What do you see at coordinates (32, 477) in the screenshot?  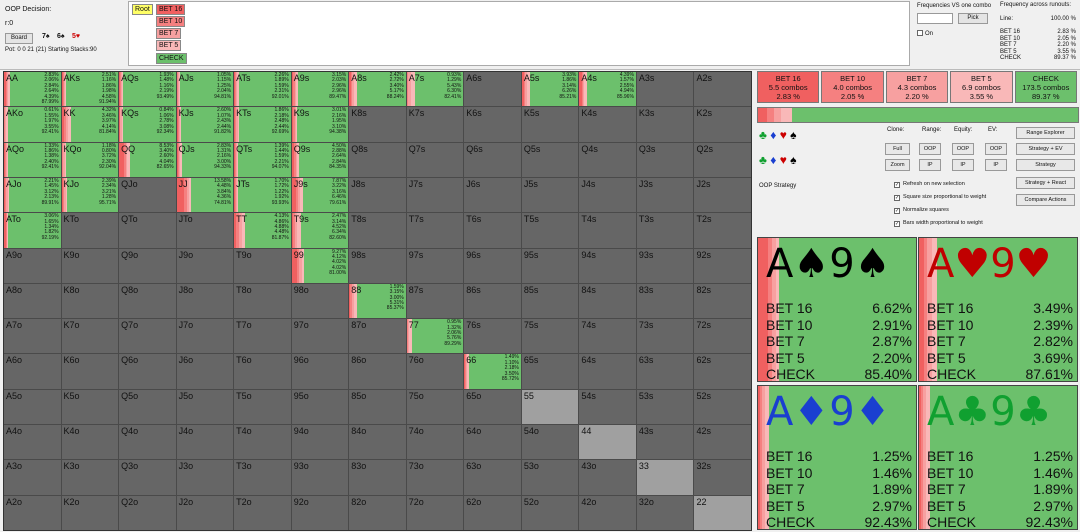 I see `hand-cell-A3o: A3o` at bounding box center [32, 477].